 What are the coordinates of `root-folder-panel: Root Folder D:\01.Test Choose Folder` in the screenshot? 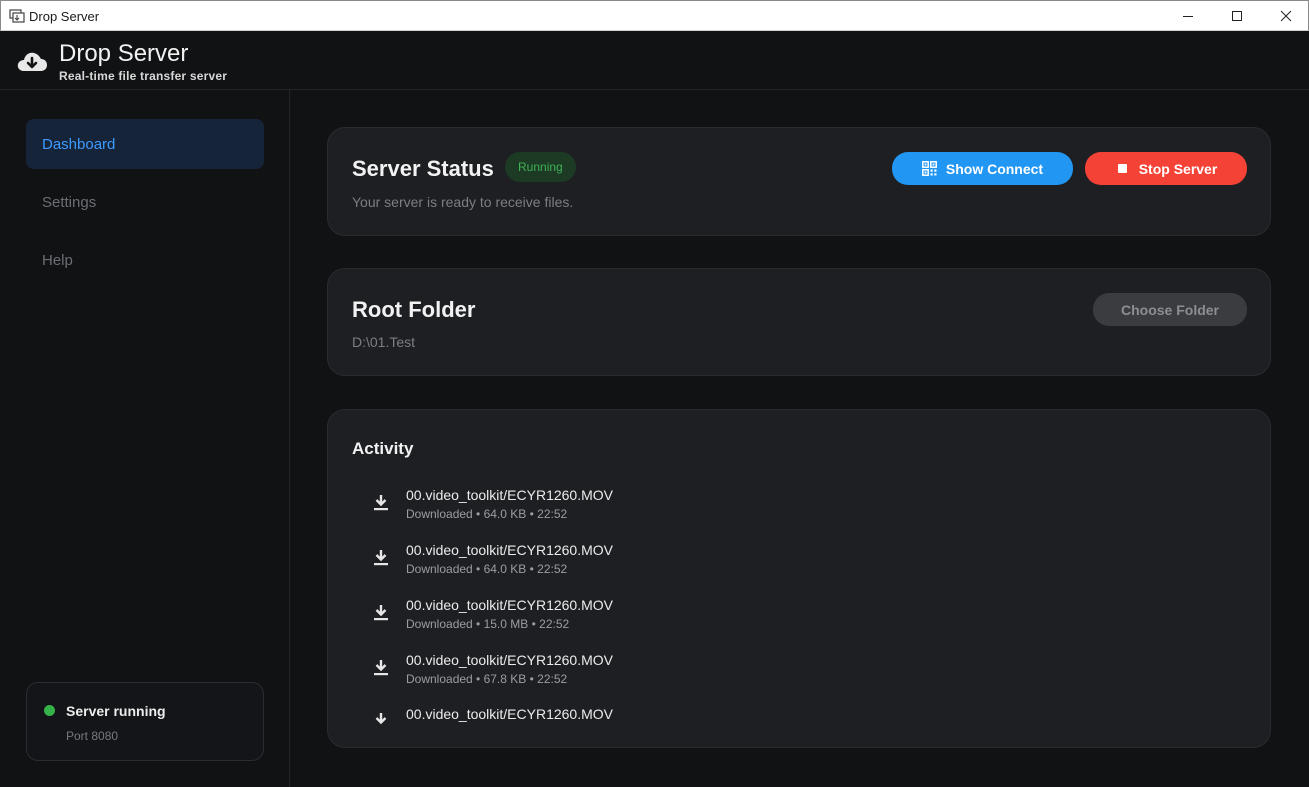 It's located at (799, 322).